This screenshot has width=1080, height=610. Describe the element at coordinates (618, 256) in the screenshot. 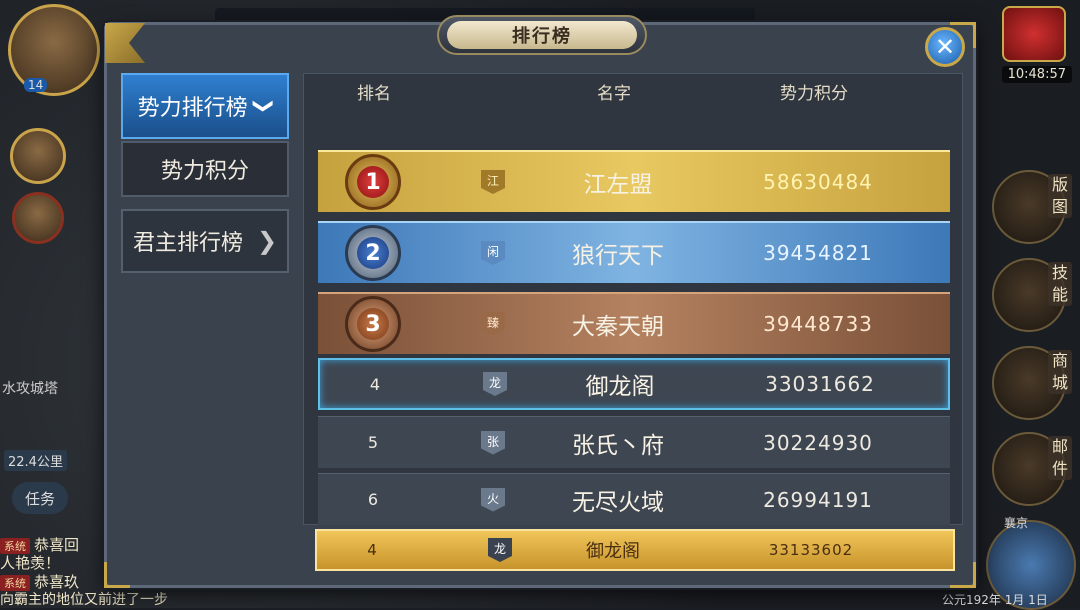

I see `name-cell: 狼行天下` at that location.